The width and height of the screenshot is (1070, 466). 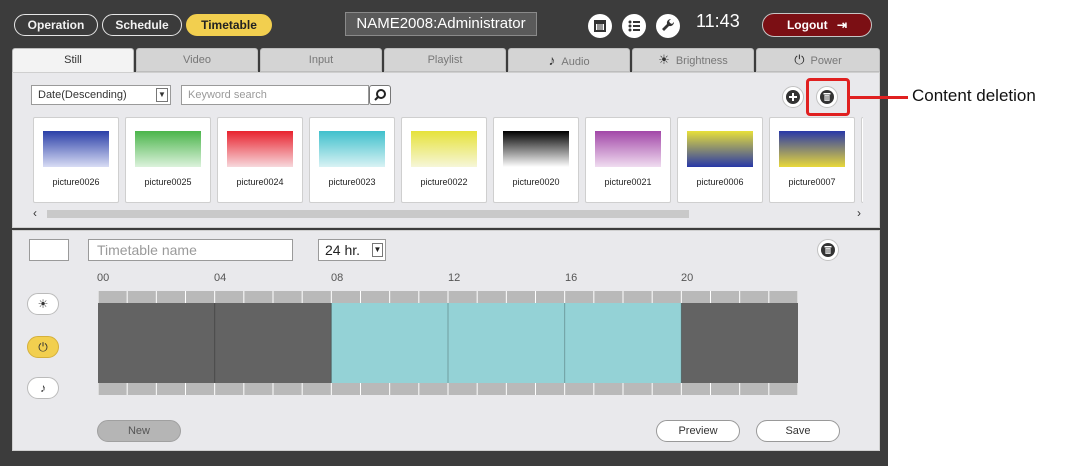 I want to click on hour-label: 16, so click(x=571, y=278).